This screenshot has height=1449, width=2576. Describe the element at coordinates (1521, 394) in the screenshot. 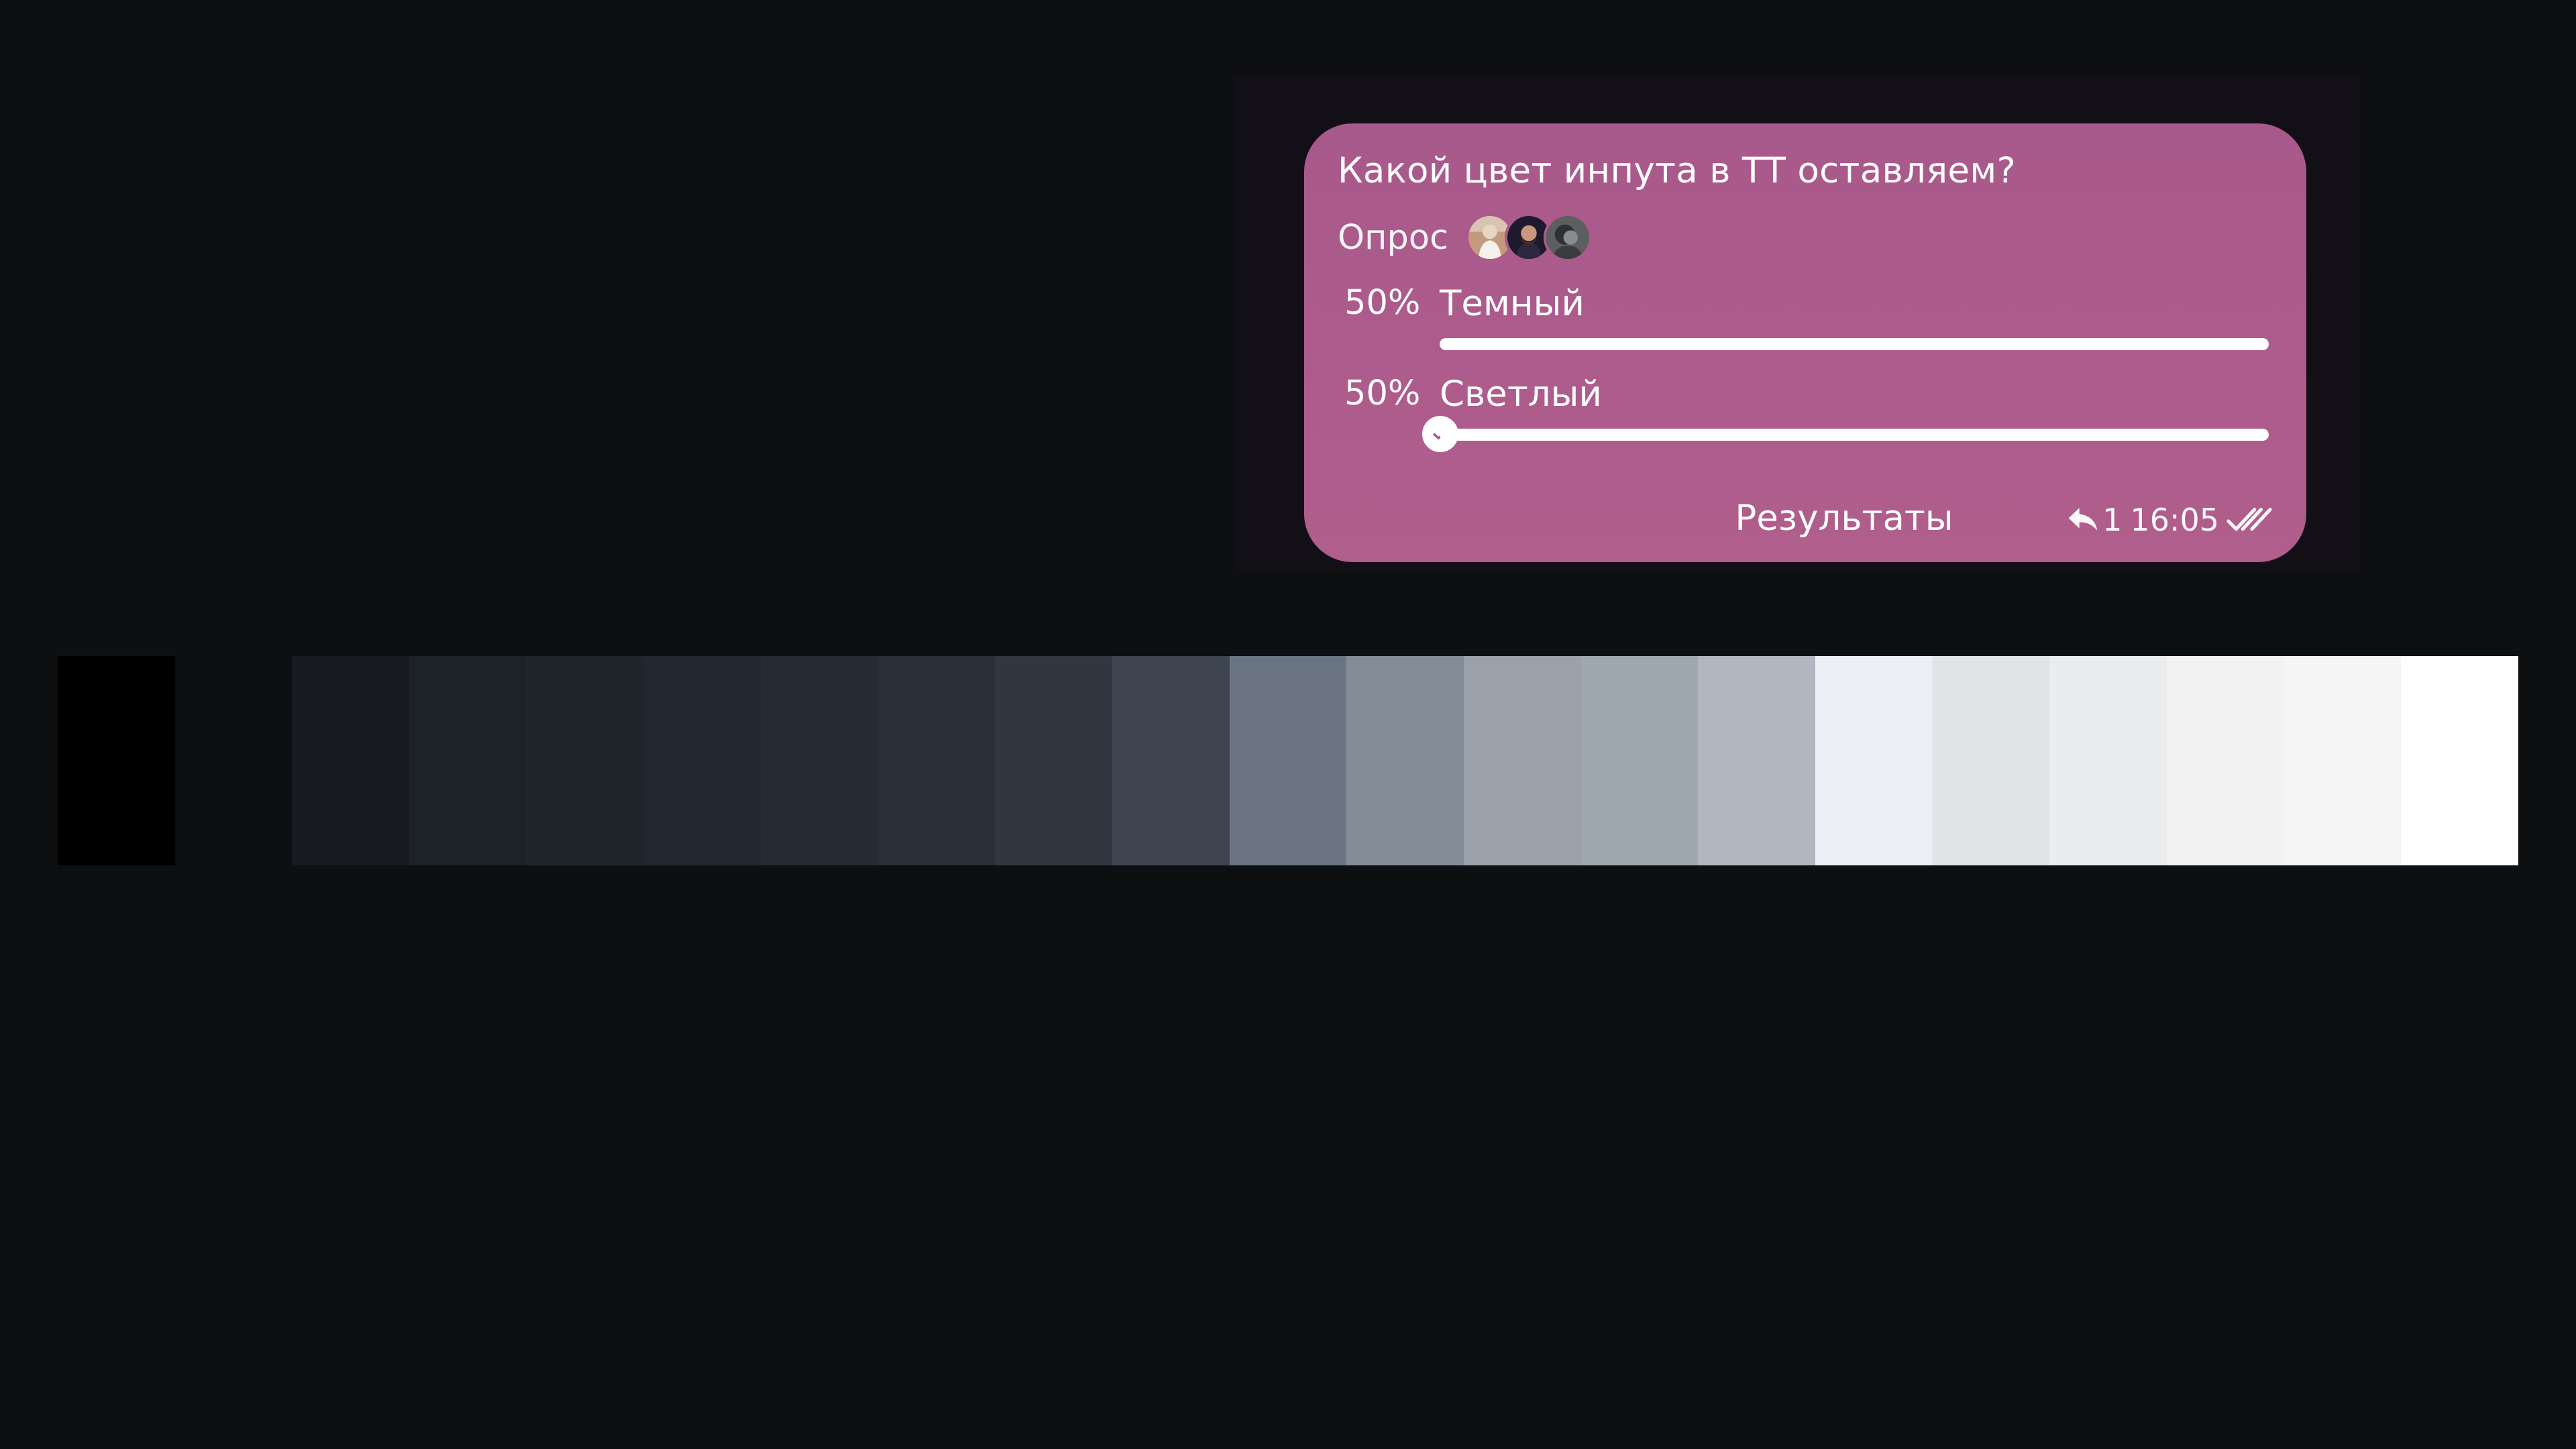

I see `option-label: Светлый` at that location.